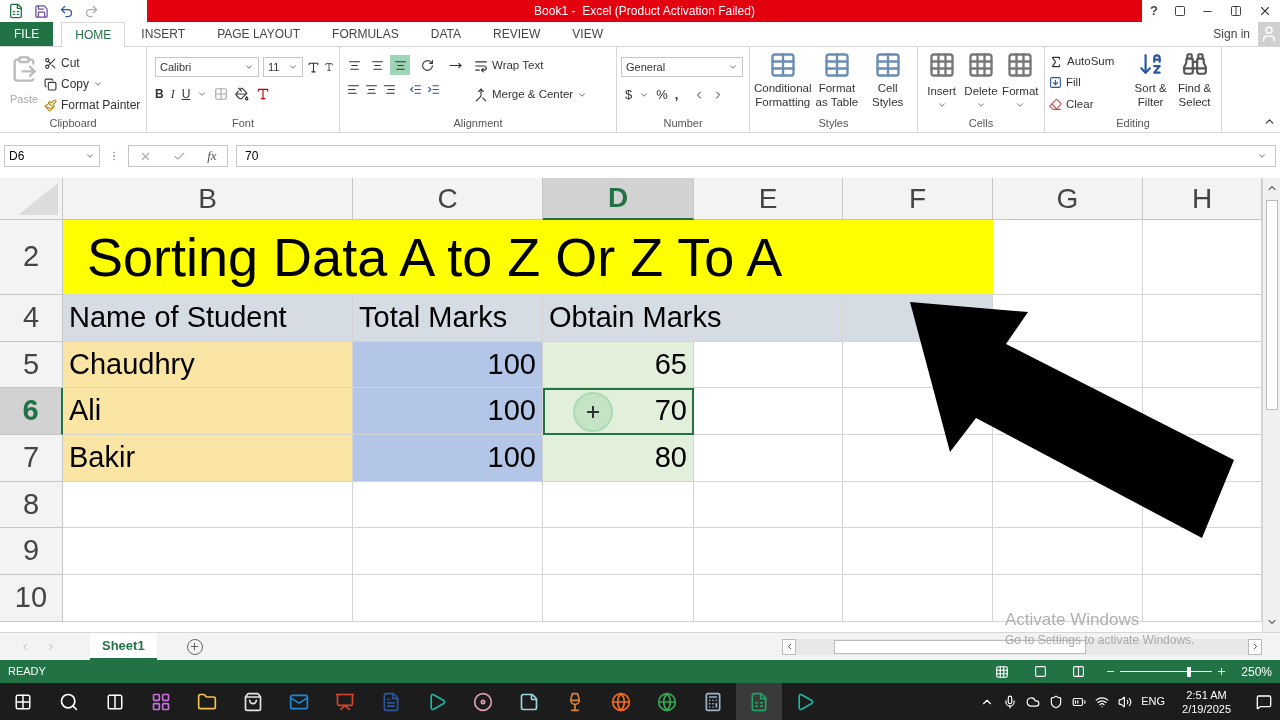  Describe the element at coordinates (1151, 82) in the screenshot. I see `sort-filter-button: Sort & Filter` at that location.